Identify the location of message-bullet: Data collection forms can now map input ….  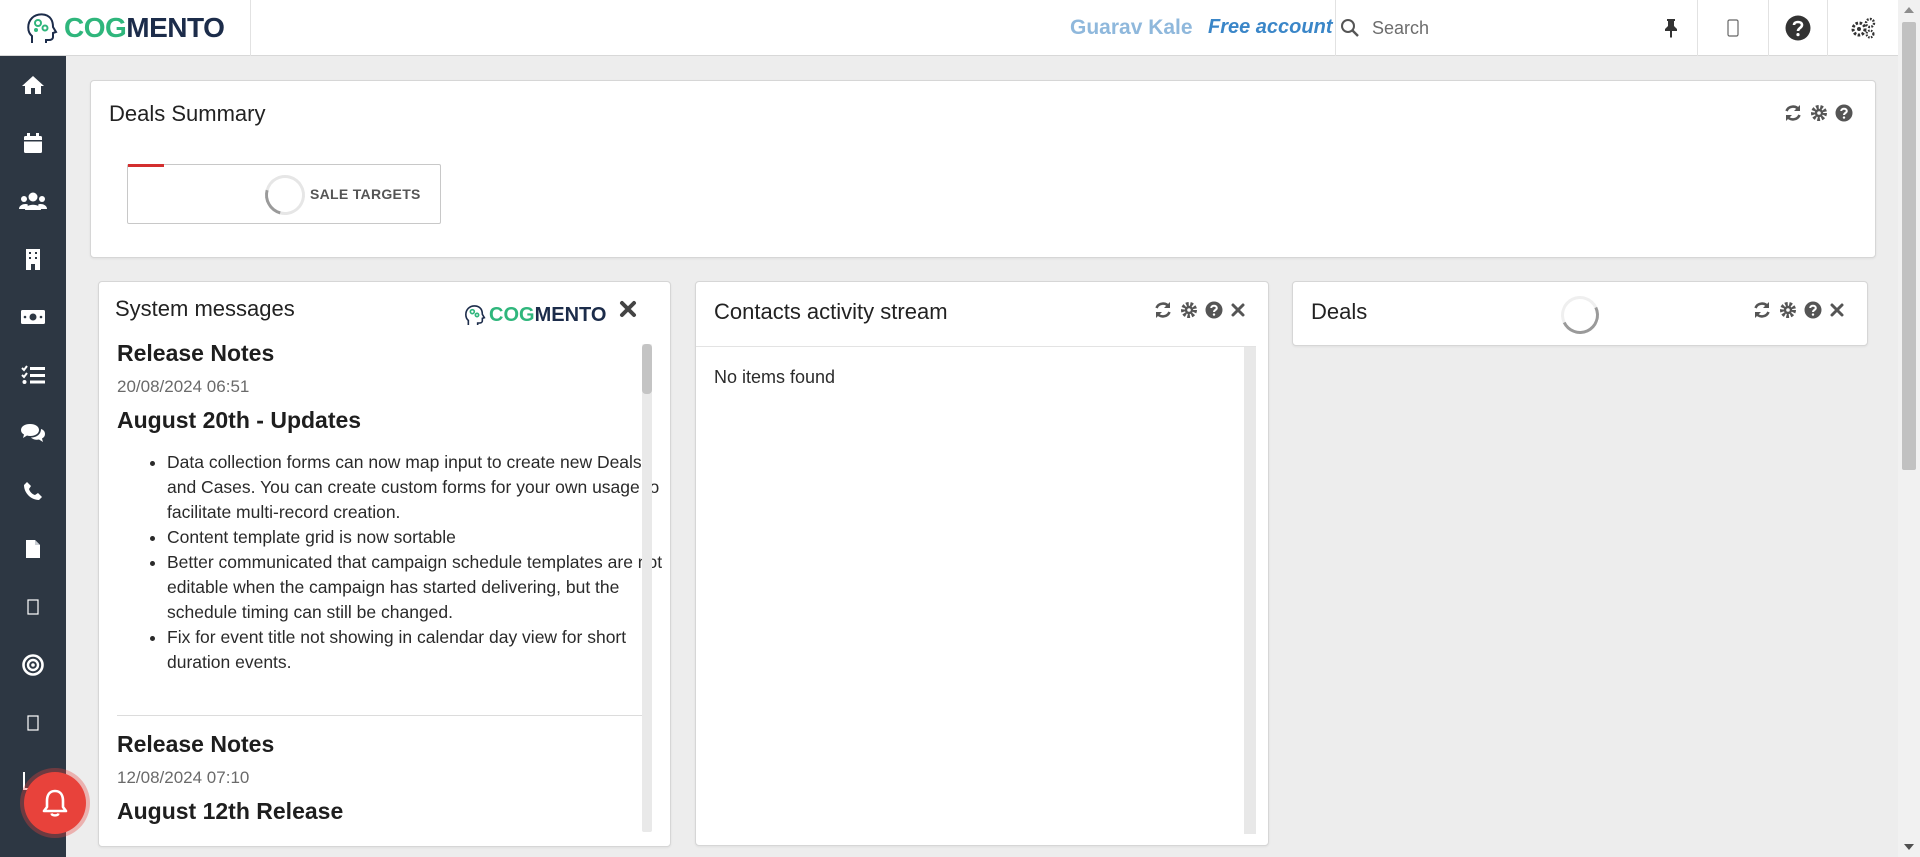
(419, 487).